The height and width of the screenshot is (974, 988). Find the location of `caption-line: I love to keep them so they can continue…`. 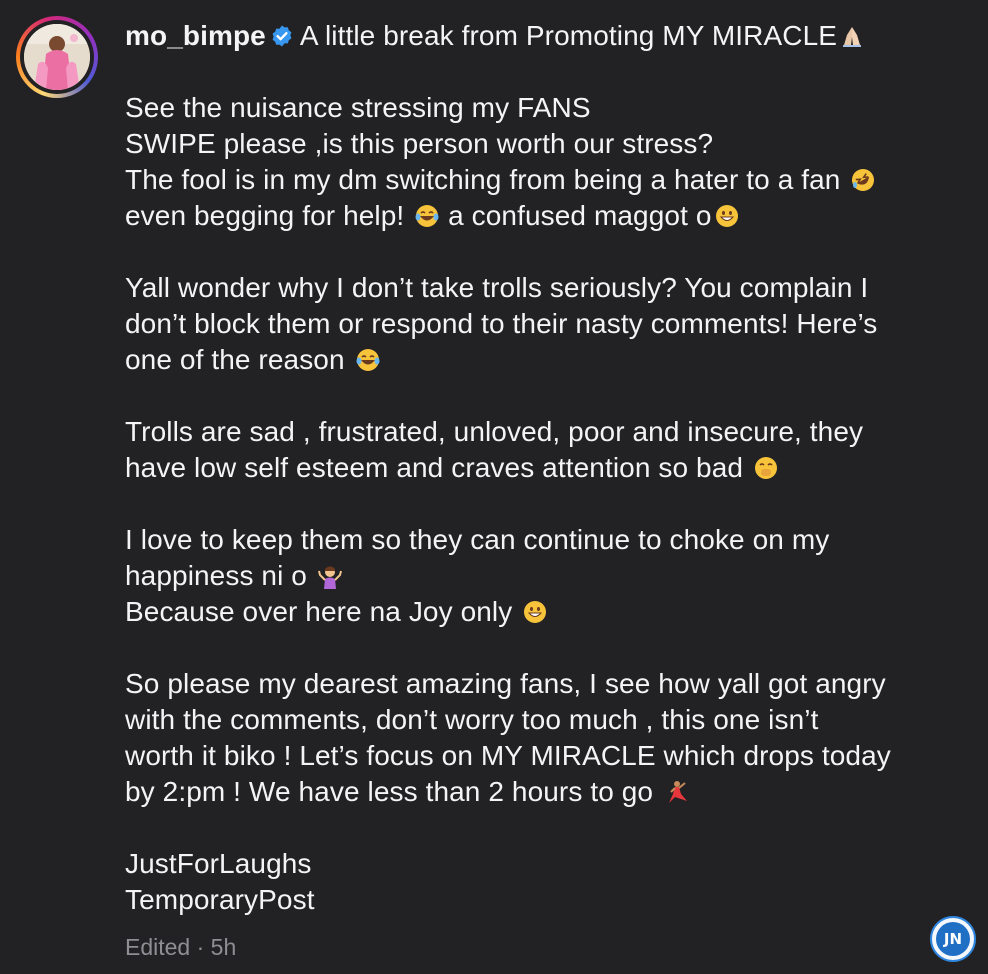

caption-line: I love to keep them so they can continue… is located at coordinates (477, 539).